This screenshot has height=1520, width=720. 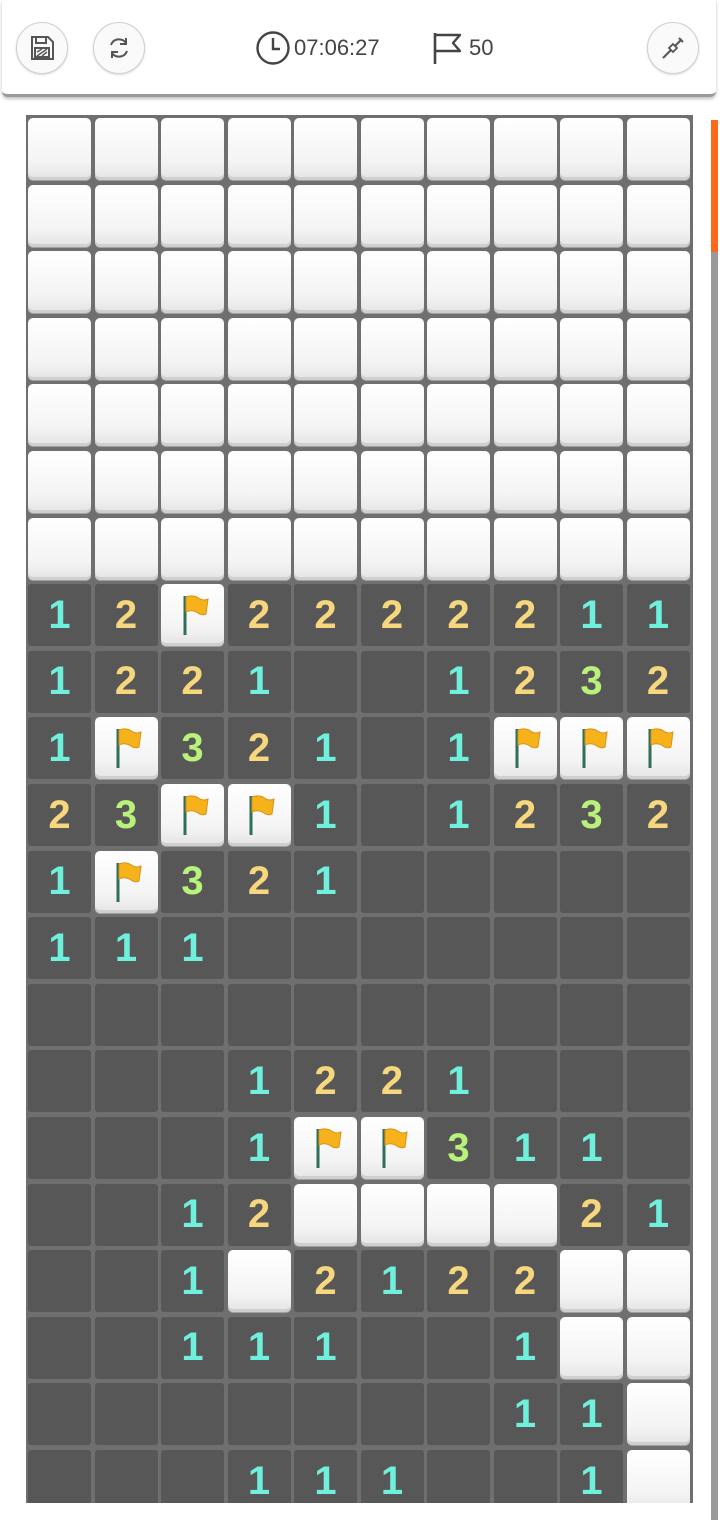 What do you see at coordinates (673, 48) in the screenshot?
I see `dig-mode-button` at bounding box center [673, 48].